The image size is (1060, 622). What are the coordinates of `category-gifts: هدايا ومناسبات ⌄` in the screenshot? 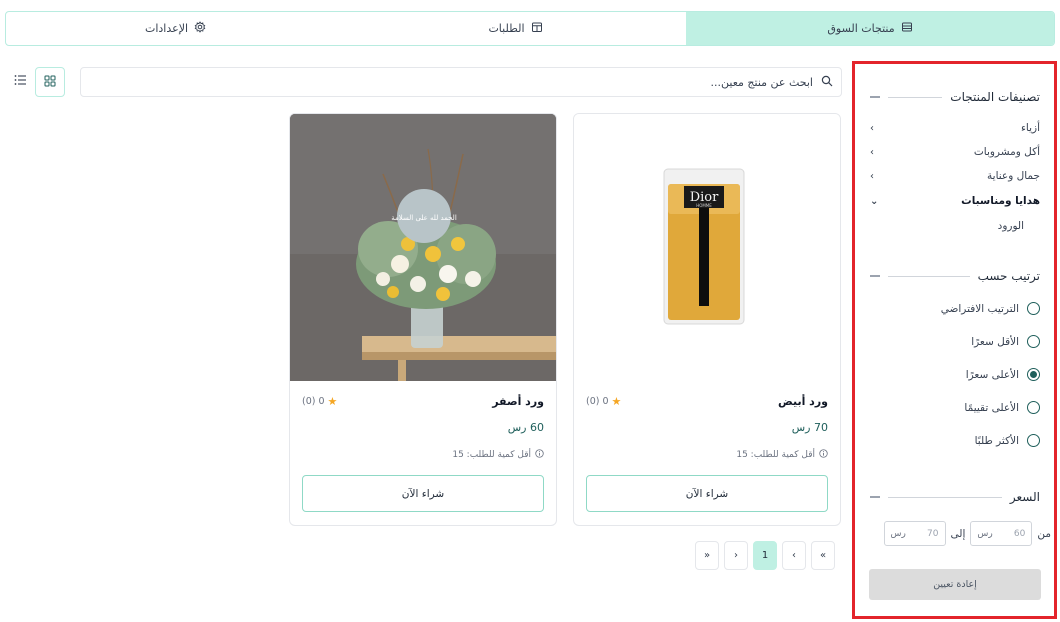 It's located at (955, 201).